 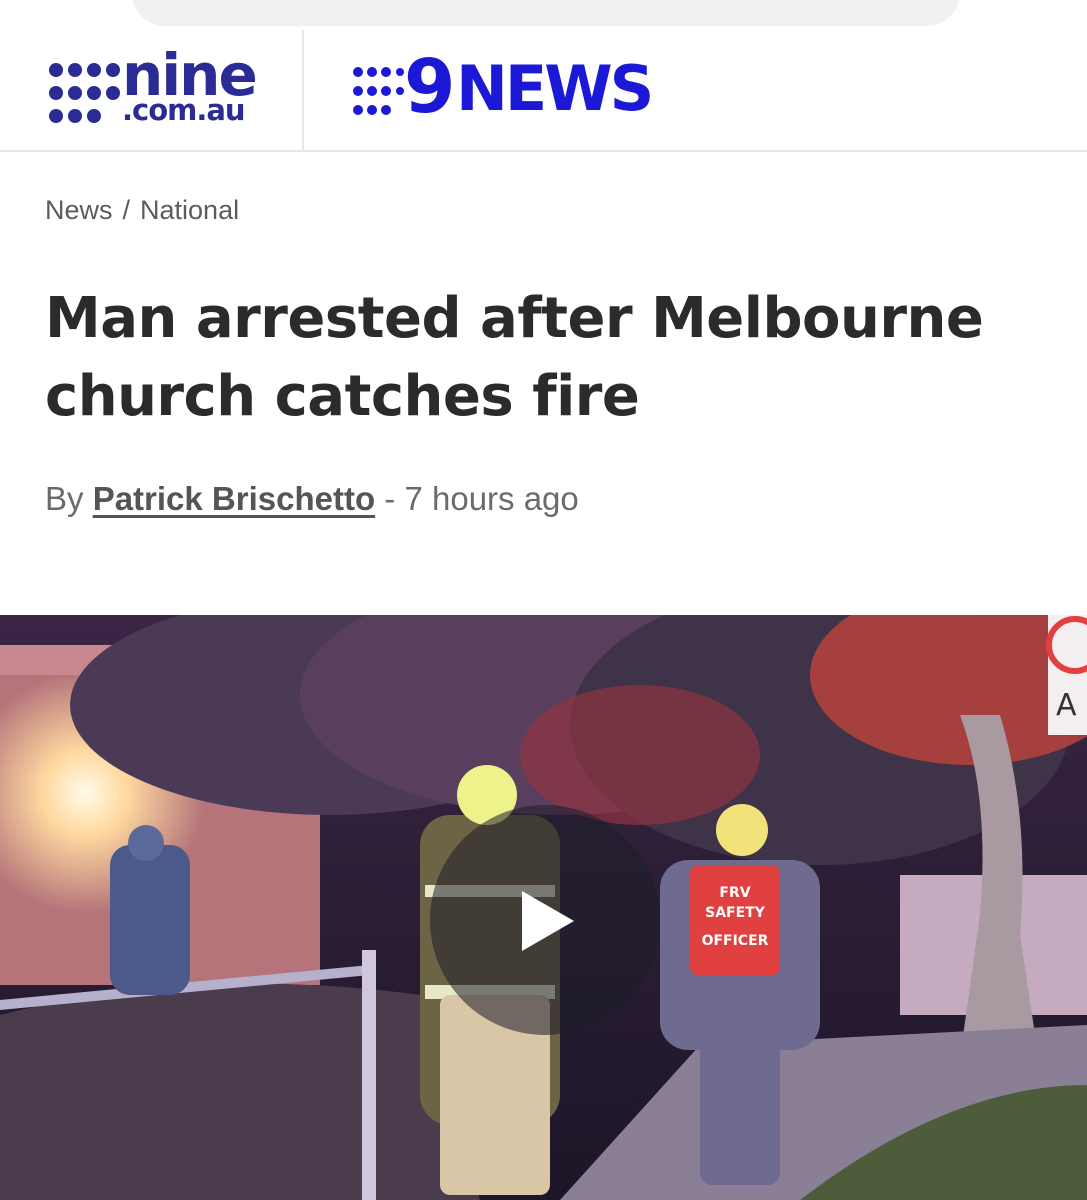 I want to click on nine-logo: nine .com.au, so click(x=154, y=88).